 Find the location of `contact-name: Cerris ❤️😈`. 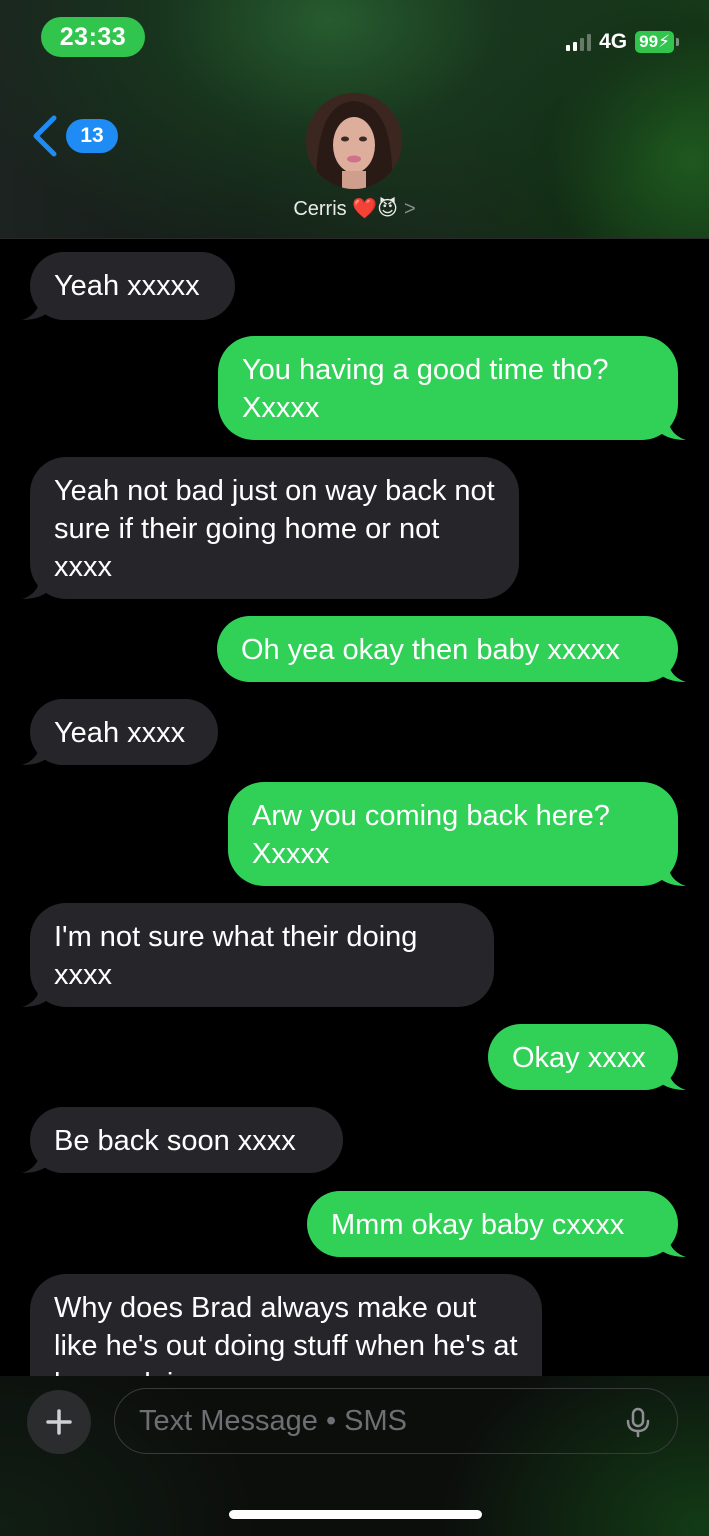

contact-name: Cerris ❤️😈 is located at coordinates (345, 209).